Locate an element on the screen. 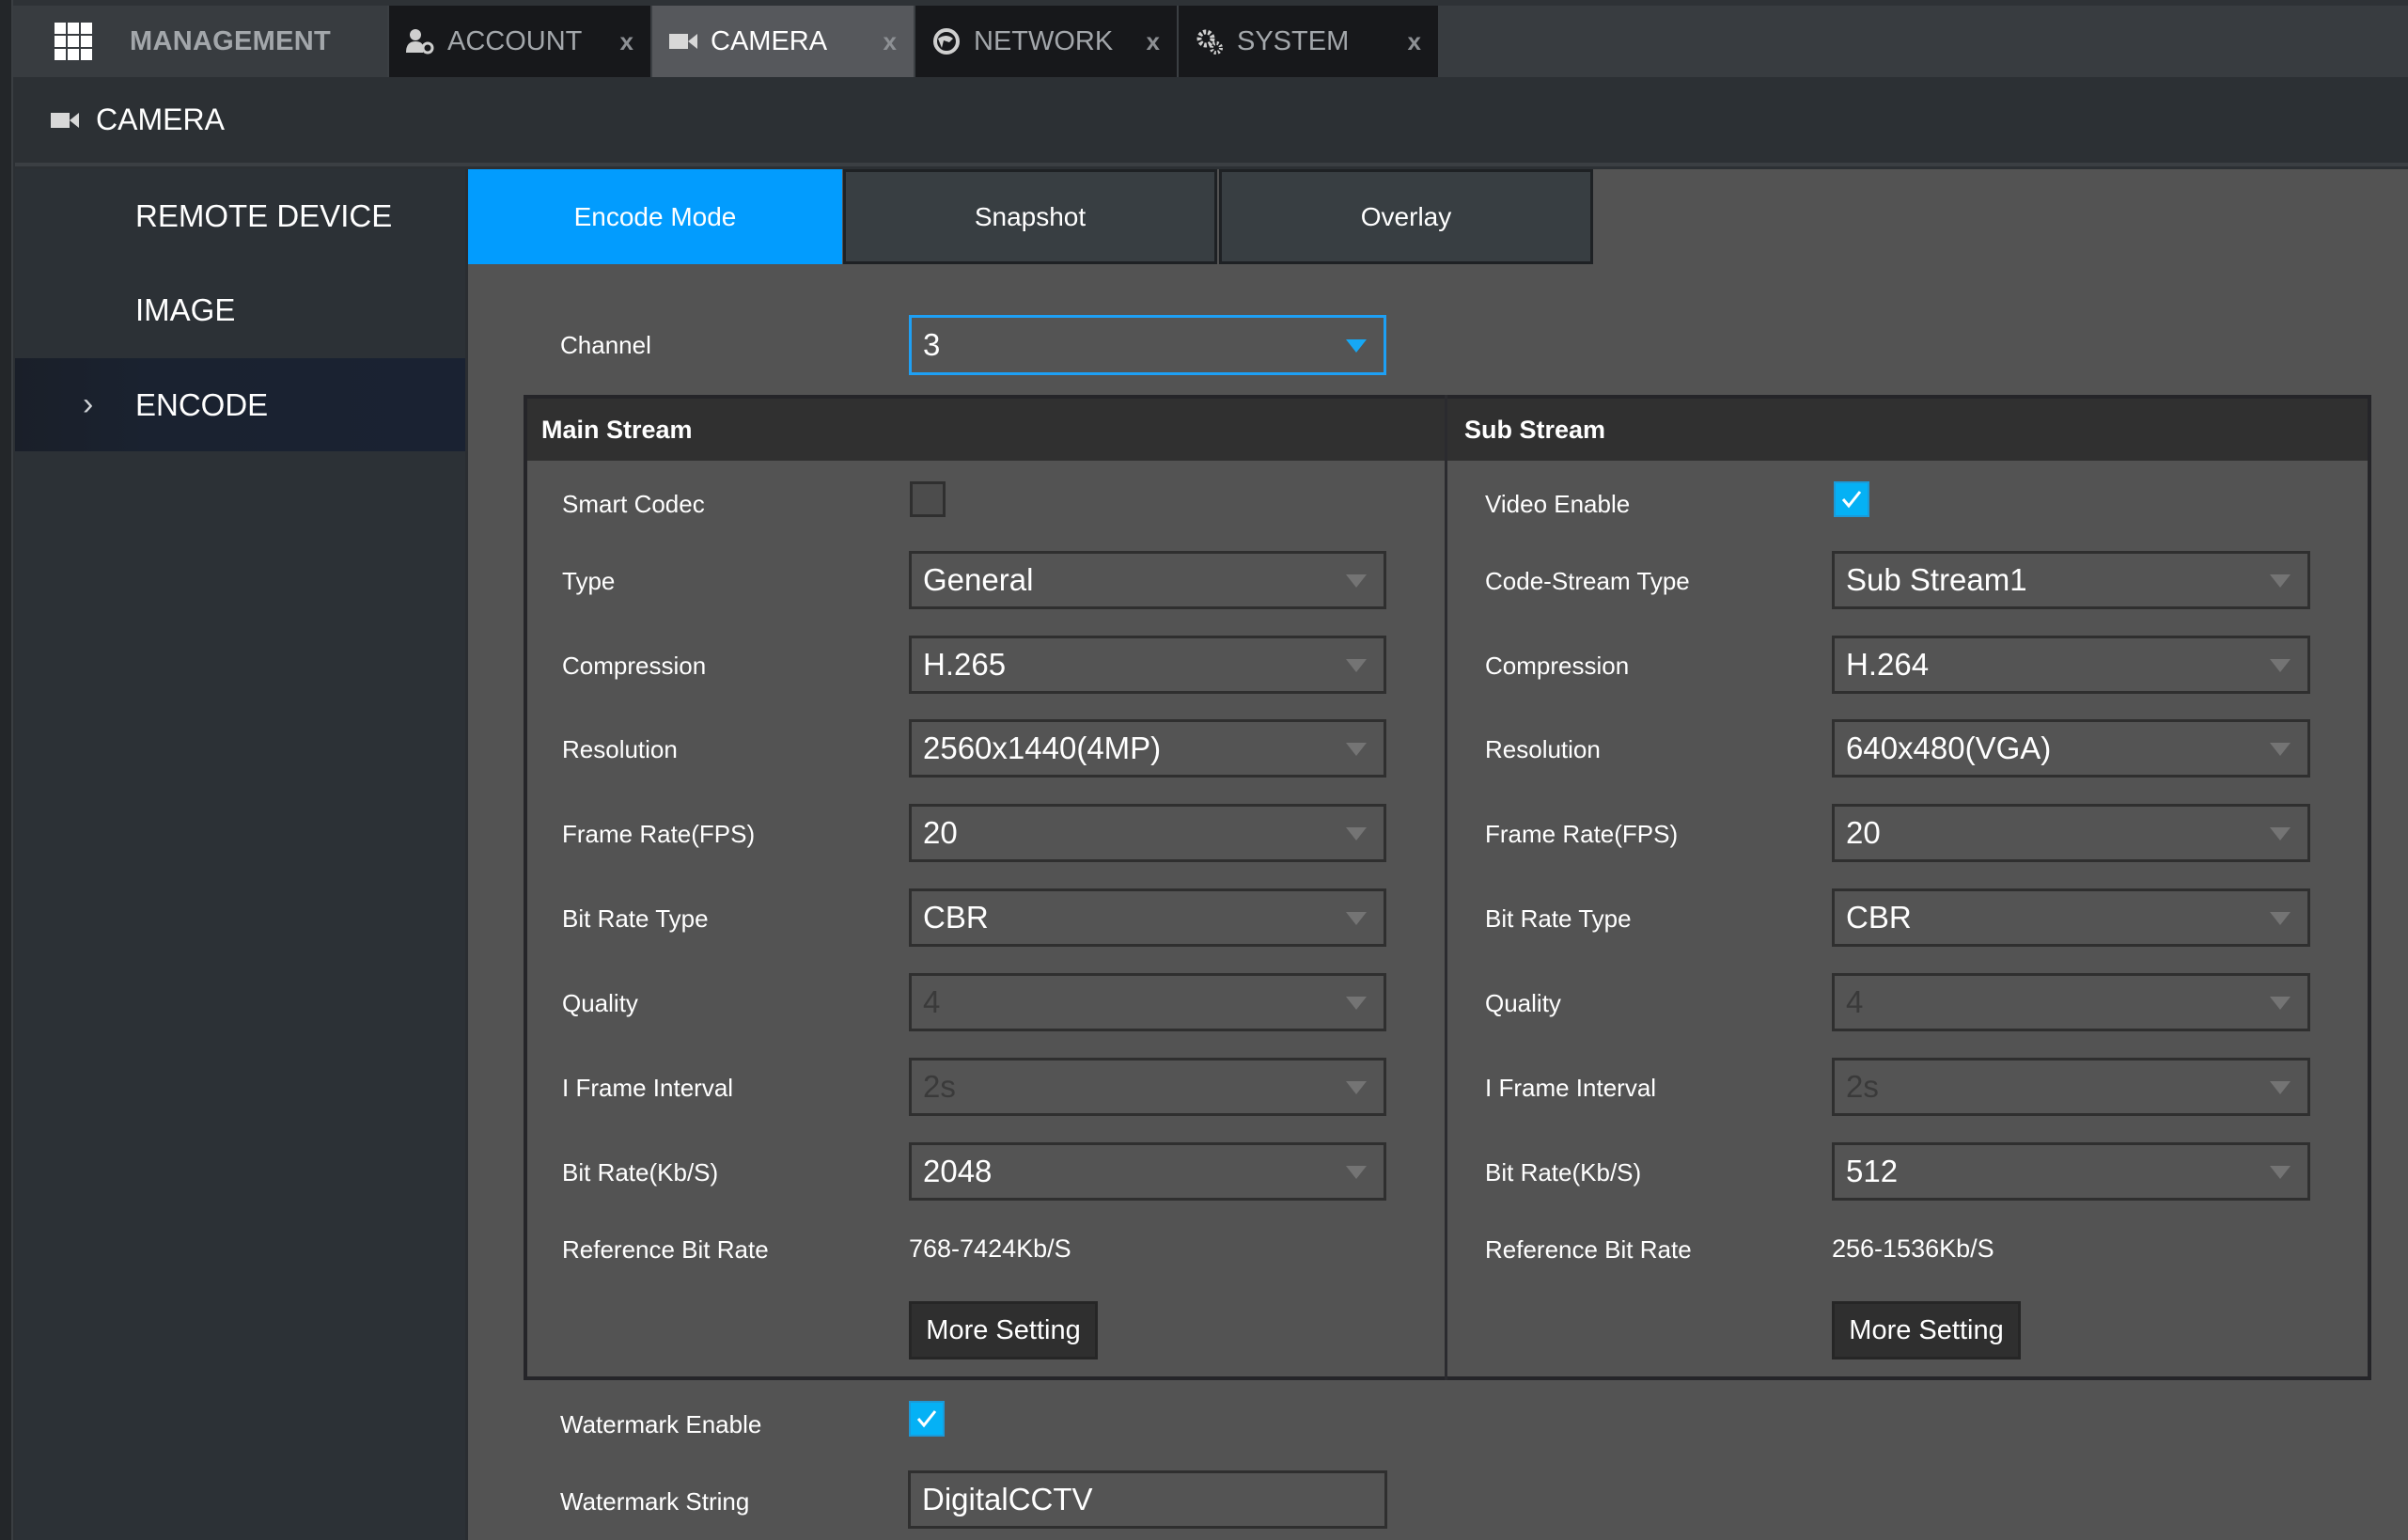 This screenshot has height=1540, width=2408. tab-camera-label: CAMERA is located at coordinates (769, 40).